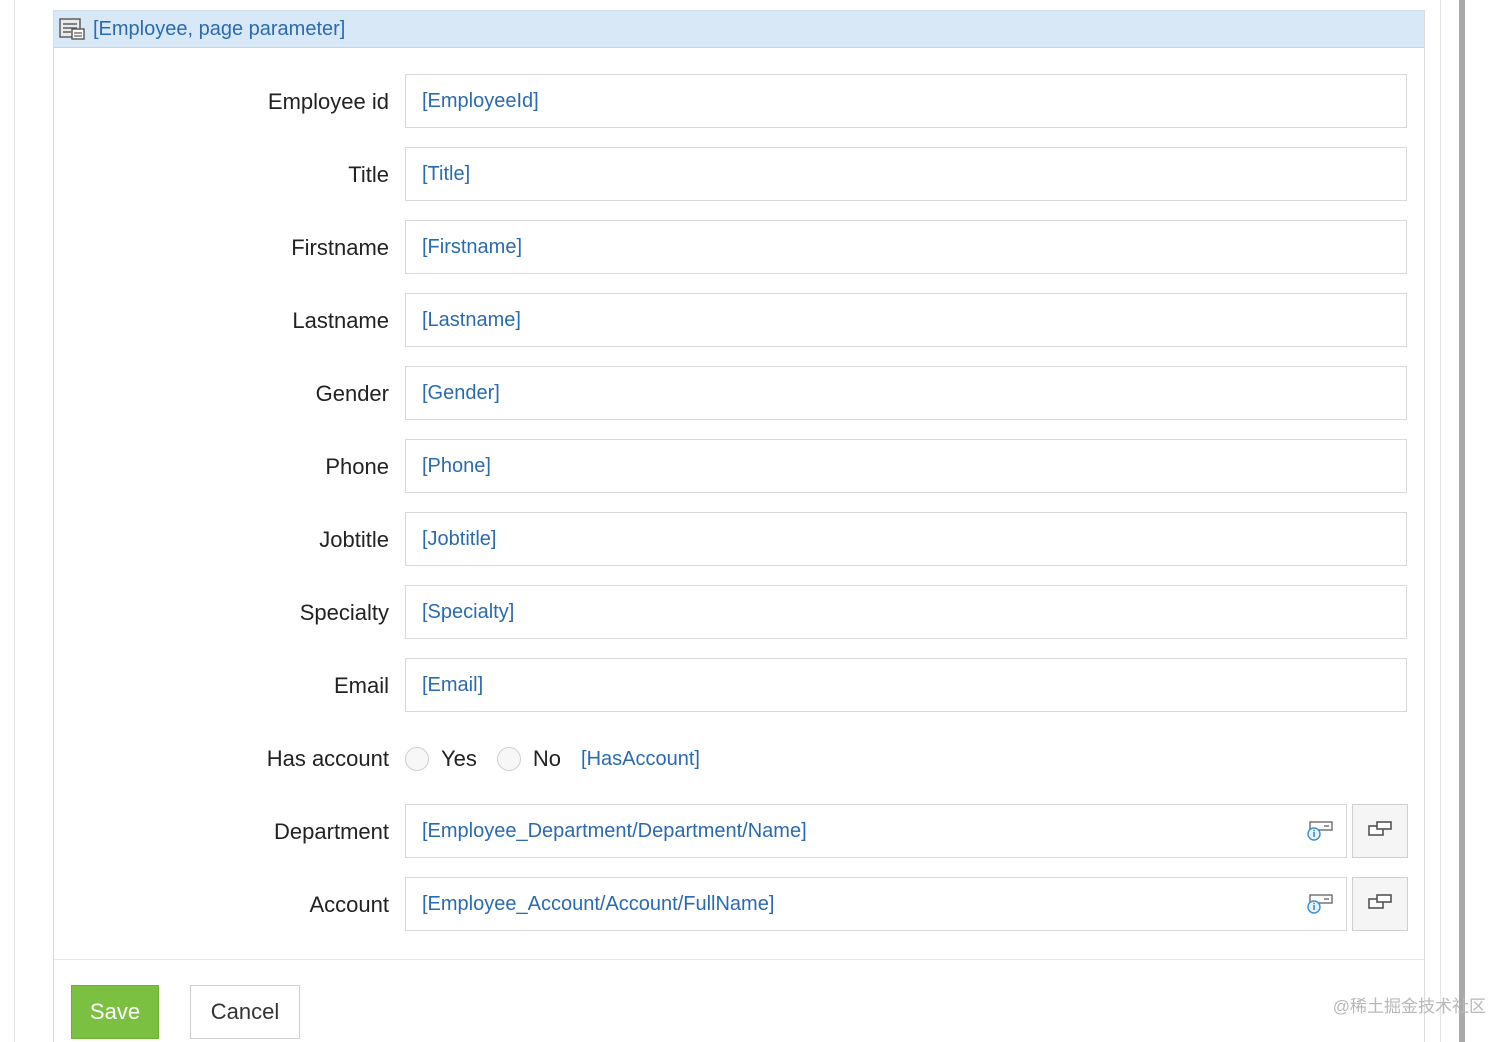 The height and width of the screenshot is (1042, 1512). I want to click on has-account-binding: [HasAccount], so click(640, 758).